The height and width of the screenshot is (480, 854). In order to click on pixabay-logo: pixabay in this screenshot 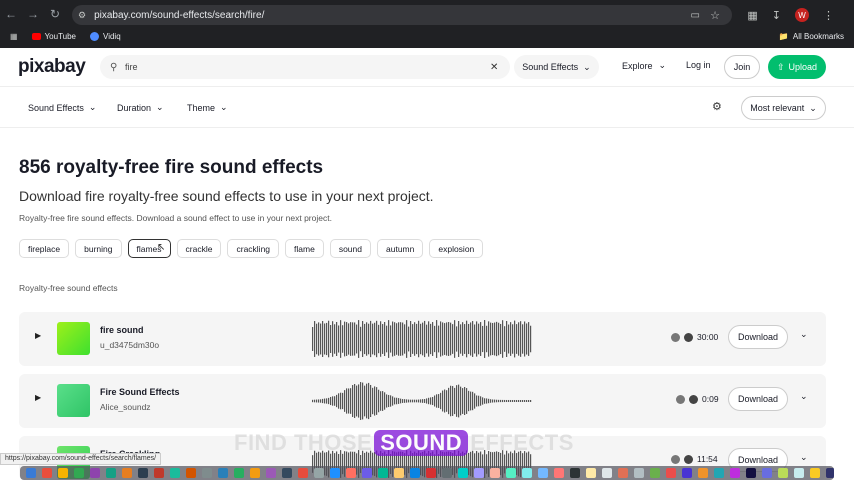, I will do `click(52, 67)`.